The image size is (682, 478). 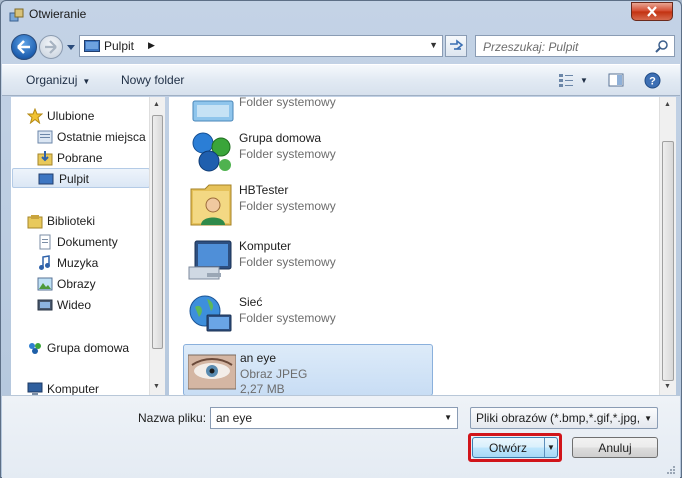 I want to click on sidebar-item-documents: Dokumenty, so click(x=101, y=242).